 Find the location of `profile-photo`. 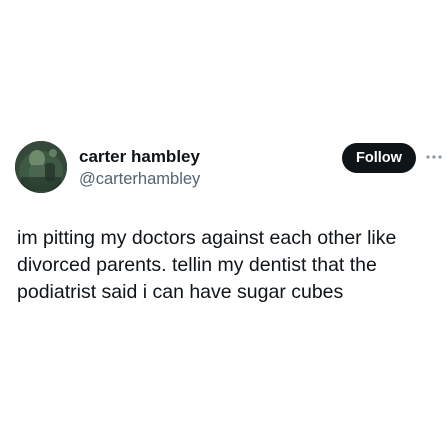

profile-photo is located at coordinates (41, 167).